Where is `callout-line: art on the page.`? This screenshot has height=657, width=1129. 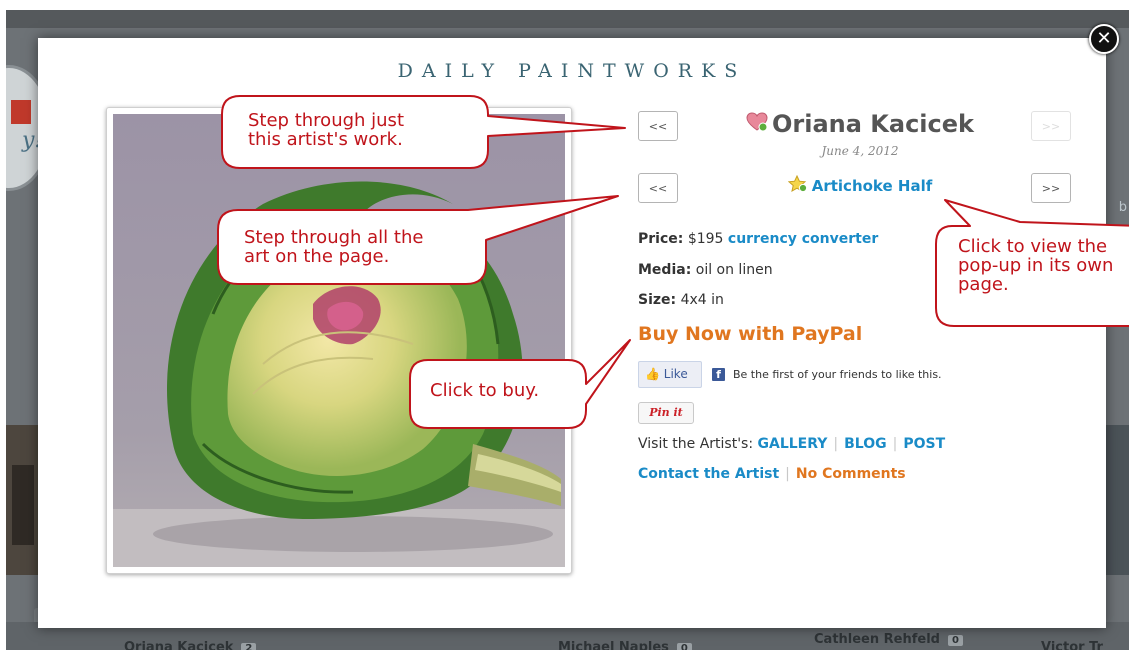 callout-line: art on the page. is located at coordinates (317, 256).